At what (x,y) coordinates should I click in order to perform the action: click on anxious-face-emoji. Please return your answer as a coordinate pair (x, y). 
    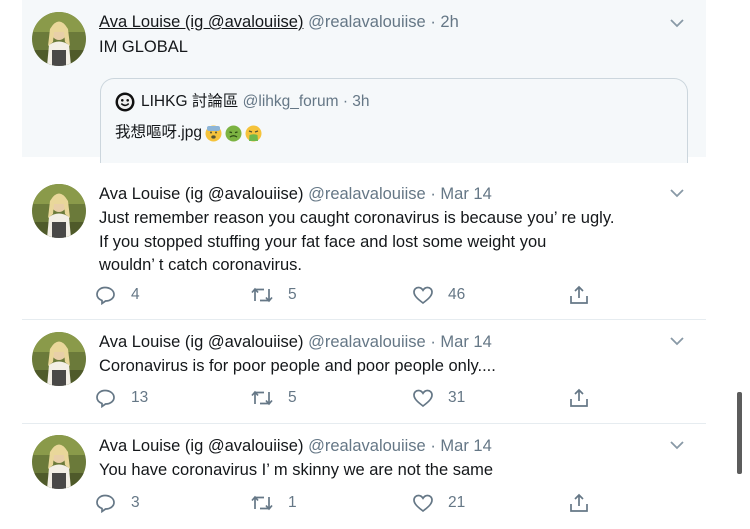
    Looking at the image, I should click on (213, 133).